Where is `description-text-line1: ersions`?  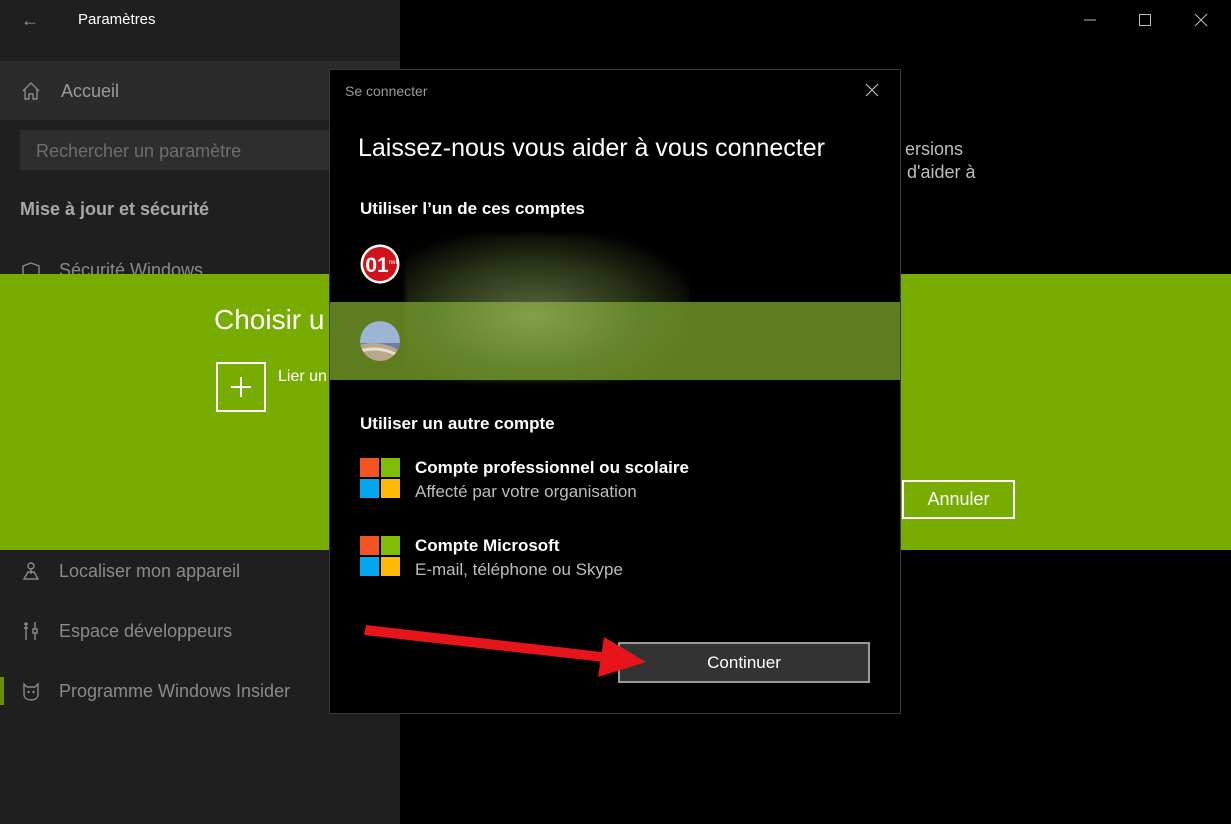 description-text-line1: ersions is located at coordinates (934, 149).